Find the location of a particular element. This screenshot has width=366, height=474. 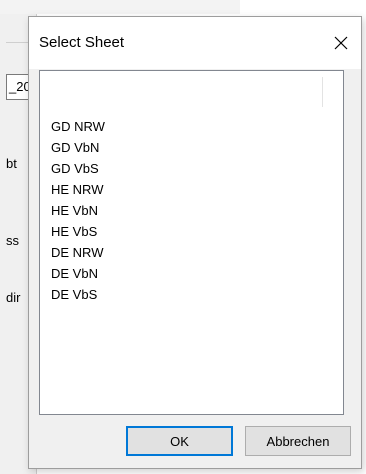

close-button is located at coordinates (341, 45).